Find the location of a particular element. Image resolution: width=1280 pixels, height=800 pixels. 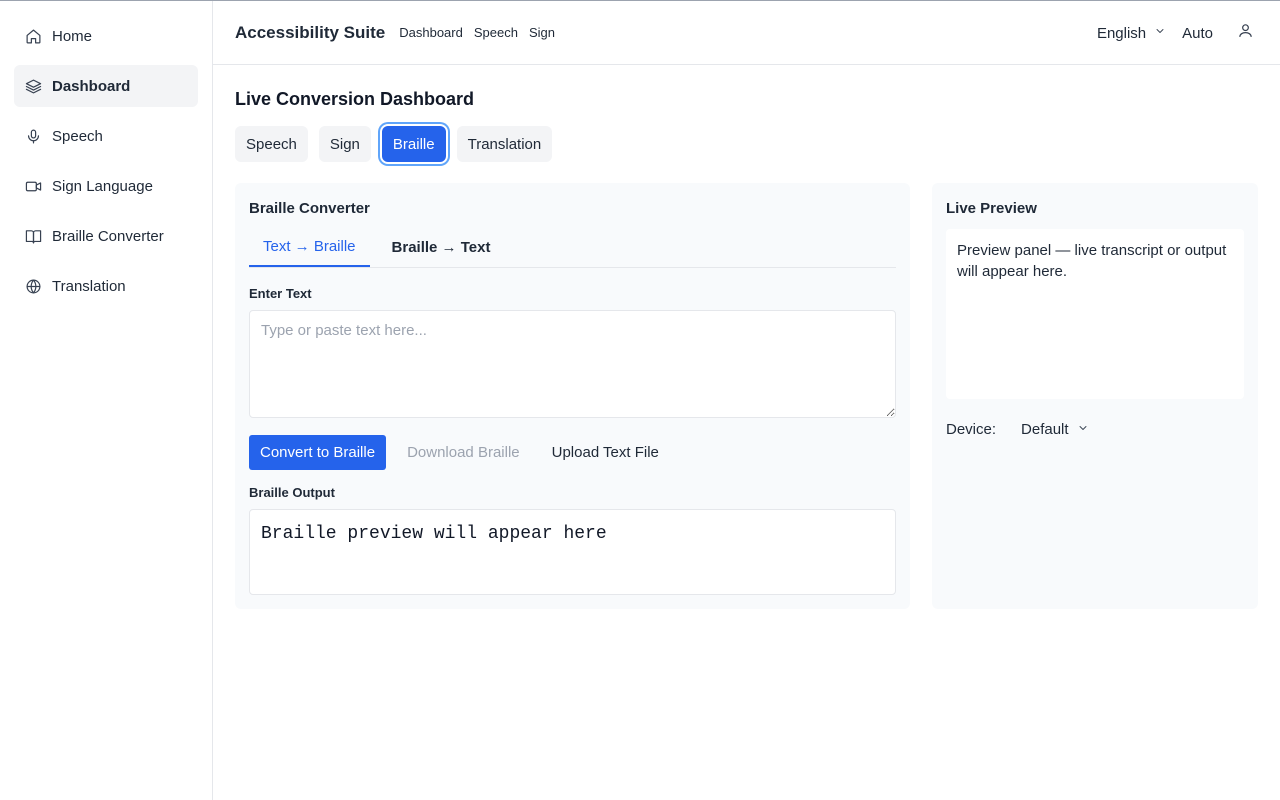

book-icon is located at coordinates (33, 236).